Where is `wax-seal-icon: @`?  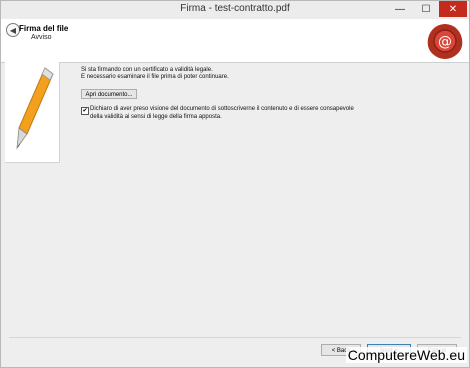 wax-seal-icon: @ is located at coordinates (445, 41).